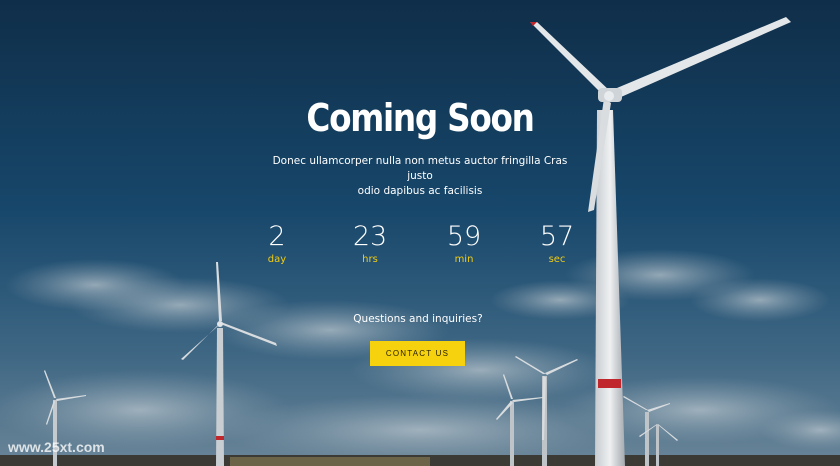  What do you see at coordinates (370, 236) in the screenshot?
I see `countdown-value: 23` at bounding box center [370, 236].